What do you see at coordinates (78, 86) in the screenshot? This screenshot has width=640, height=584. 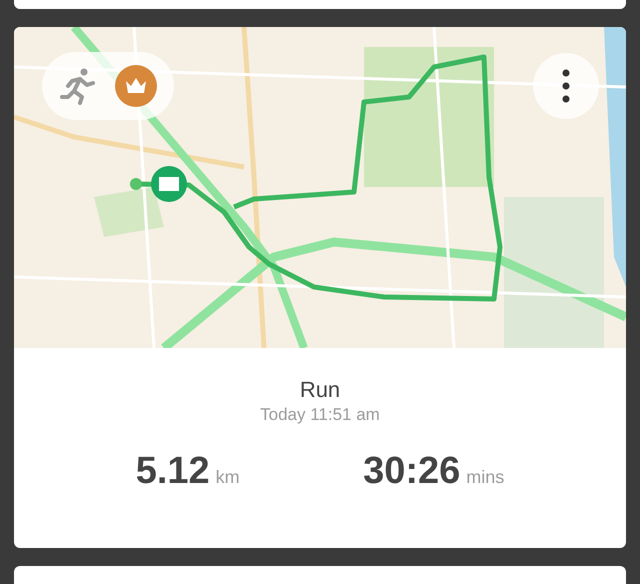 I see `runner-icon` at bounding box center [78, 86].